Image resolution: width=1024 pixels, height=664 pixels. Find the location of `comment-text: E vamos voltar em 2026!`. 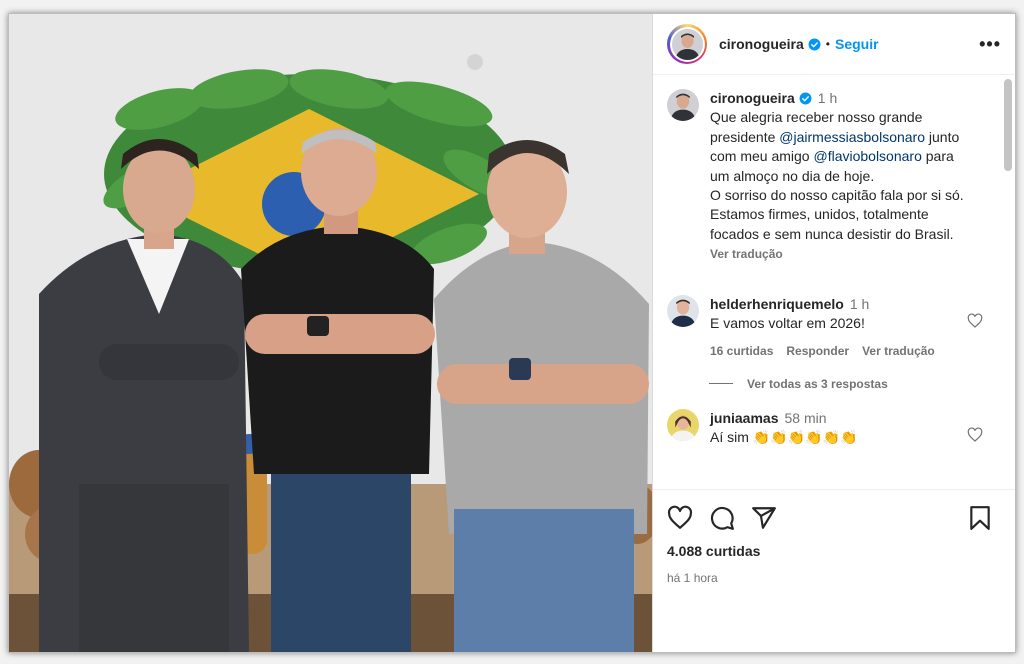

comment-text: E vamos voltar em 2026! is located at coordinates (787, 322).